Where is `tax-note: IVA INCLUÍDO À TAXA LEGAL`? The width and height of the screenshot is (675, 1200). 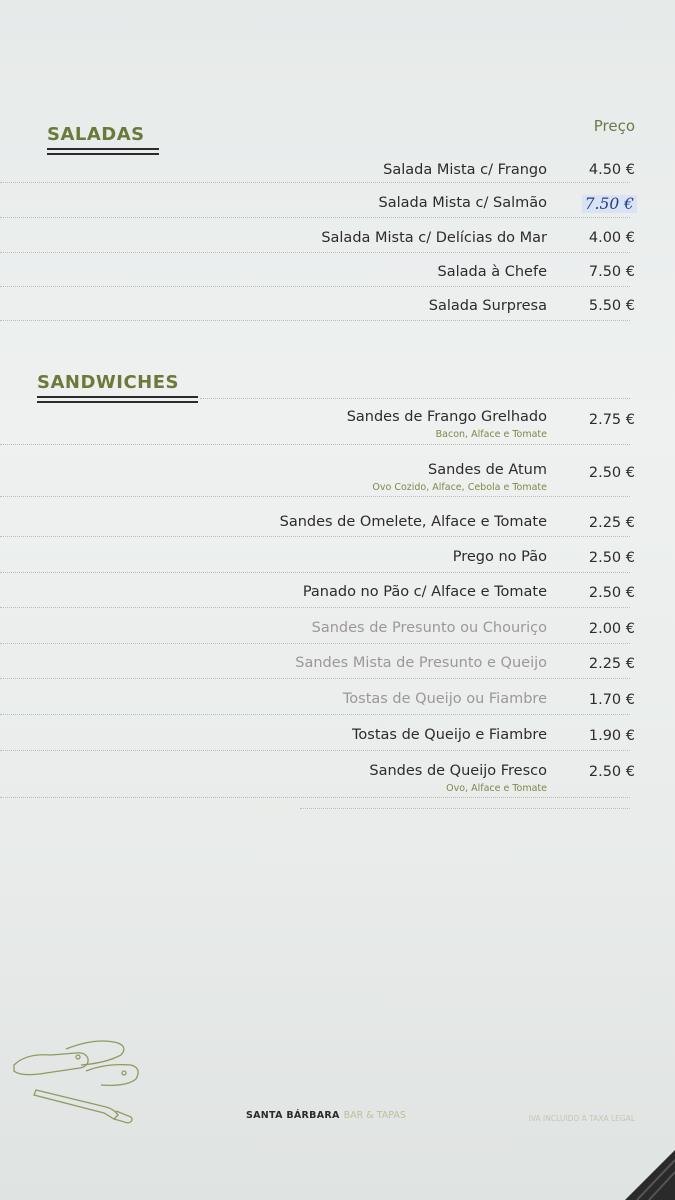
tax-note: IVA INCLUÍDO À TAXA LEGAL is located at coordinates (581, 1118).